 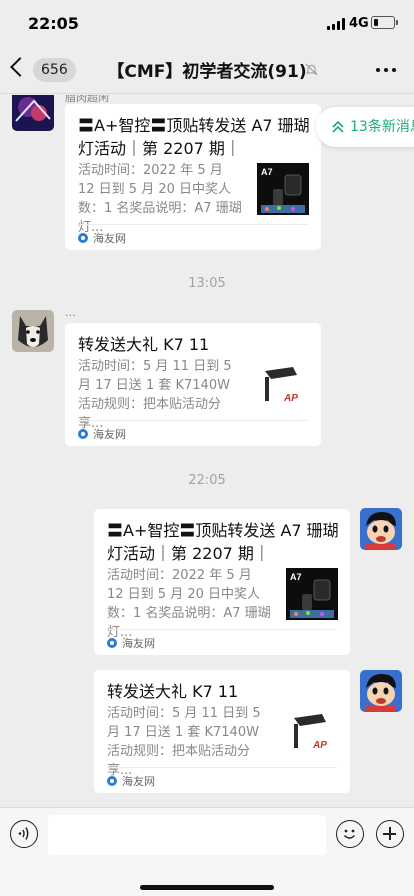 What do you see at coordinates (207, 887) in the screenshot?
I see `home-indicator` at bounding box center [207, 887].